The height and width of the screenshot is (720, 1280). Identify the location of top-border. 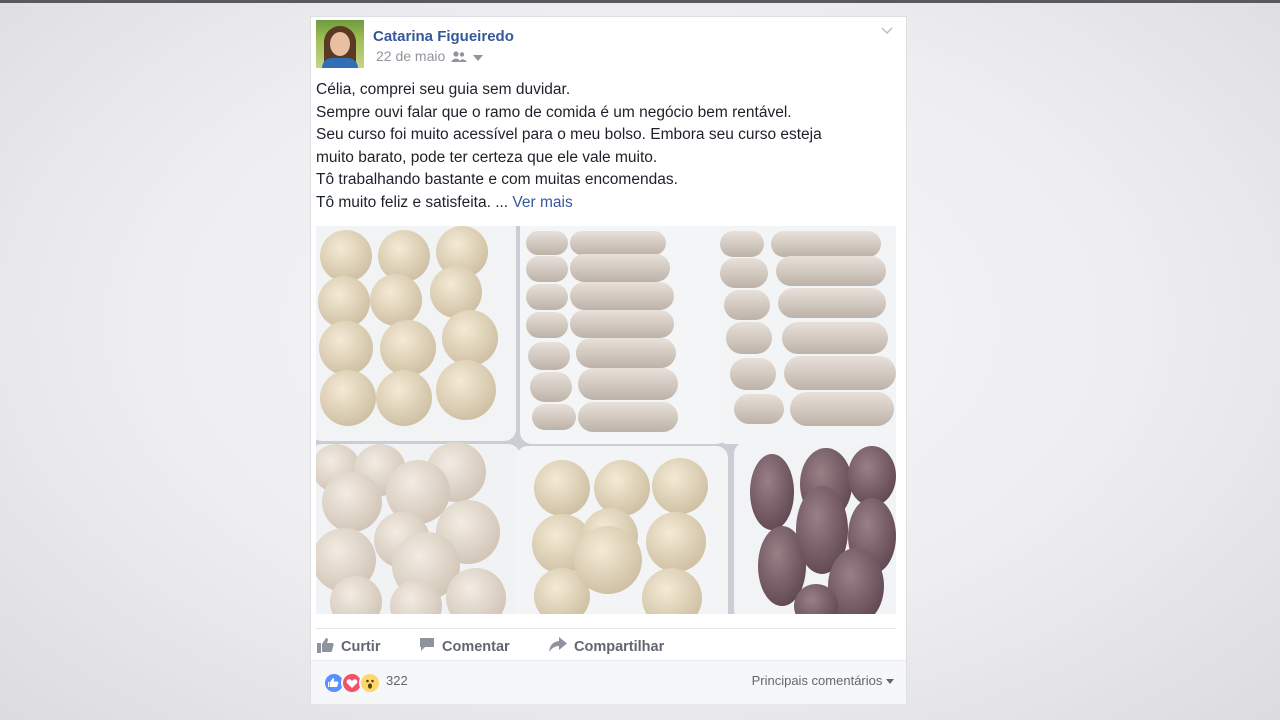
(640, 1).